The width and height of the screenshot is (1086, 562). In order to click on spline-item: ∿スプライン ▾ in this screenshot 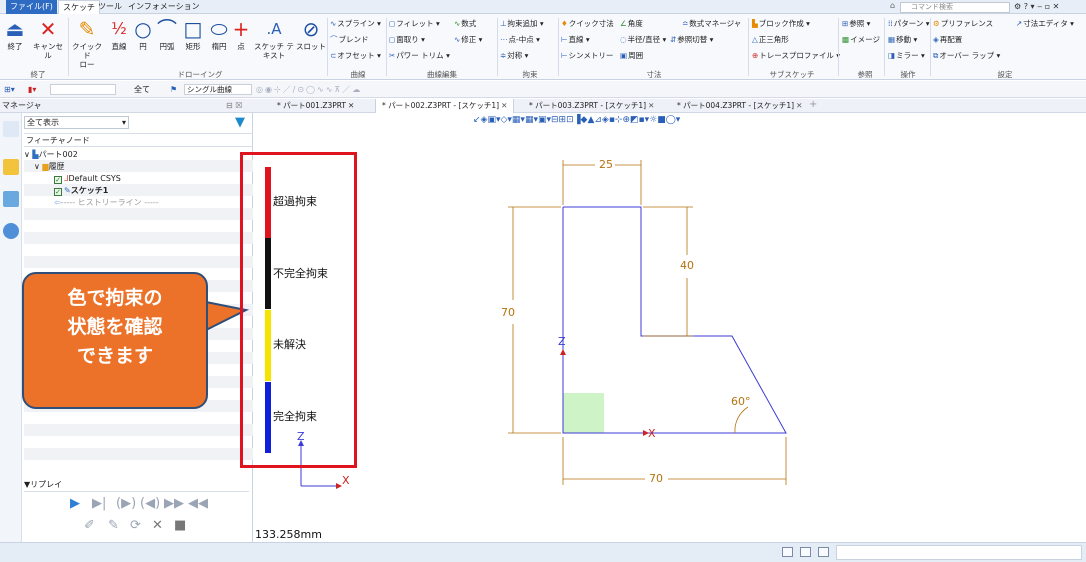, I will do `click(355, 23)`.